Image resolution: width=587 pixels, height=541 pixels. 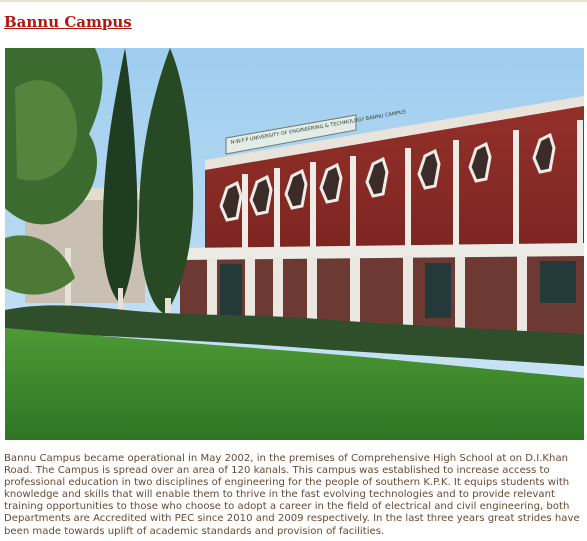 What do you see at coordinates (293, 1) in the screenshot?
I see `top-divider` at bounding box center [293, 1].